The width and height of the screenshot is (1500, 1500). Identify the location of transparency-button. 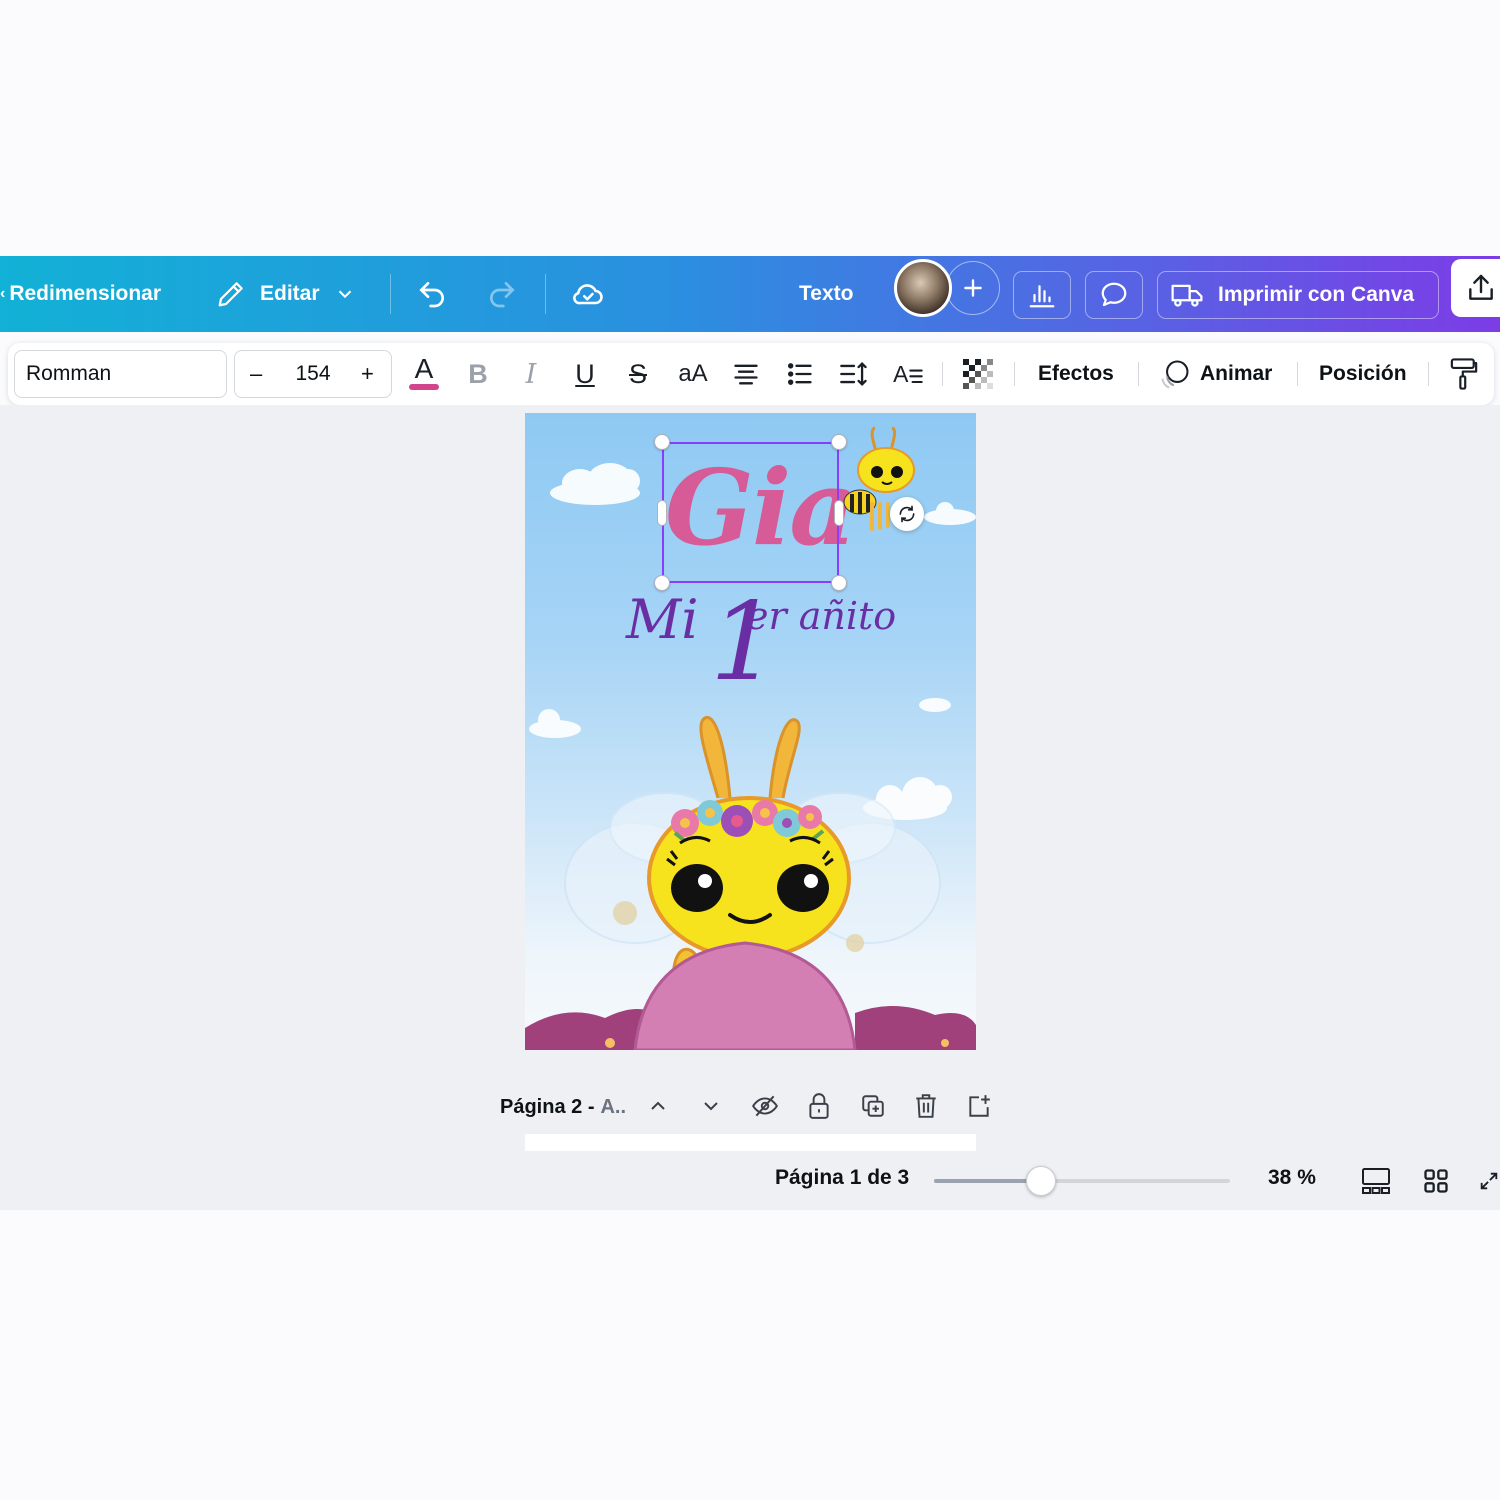
(978, 374).